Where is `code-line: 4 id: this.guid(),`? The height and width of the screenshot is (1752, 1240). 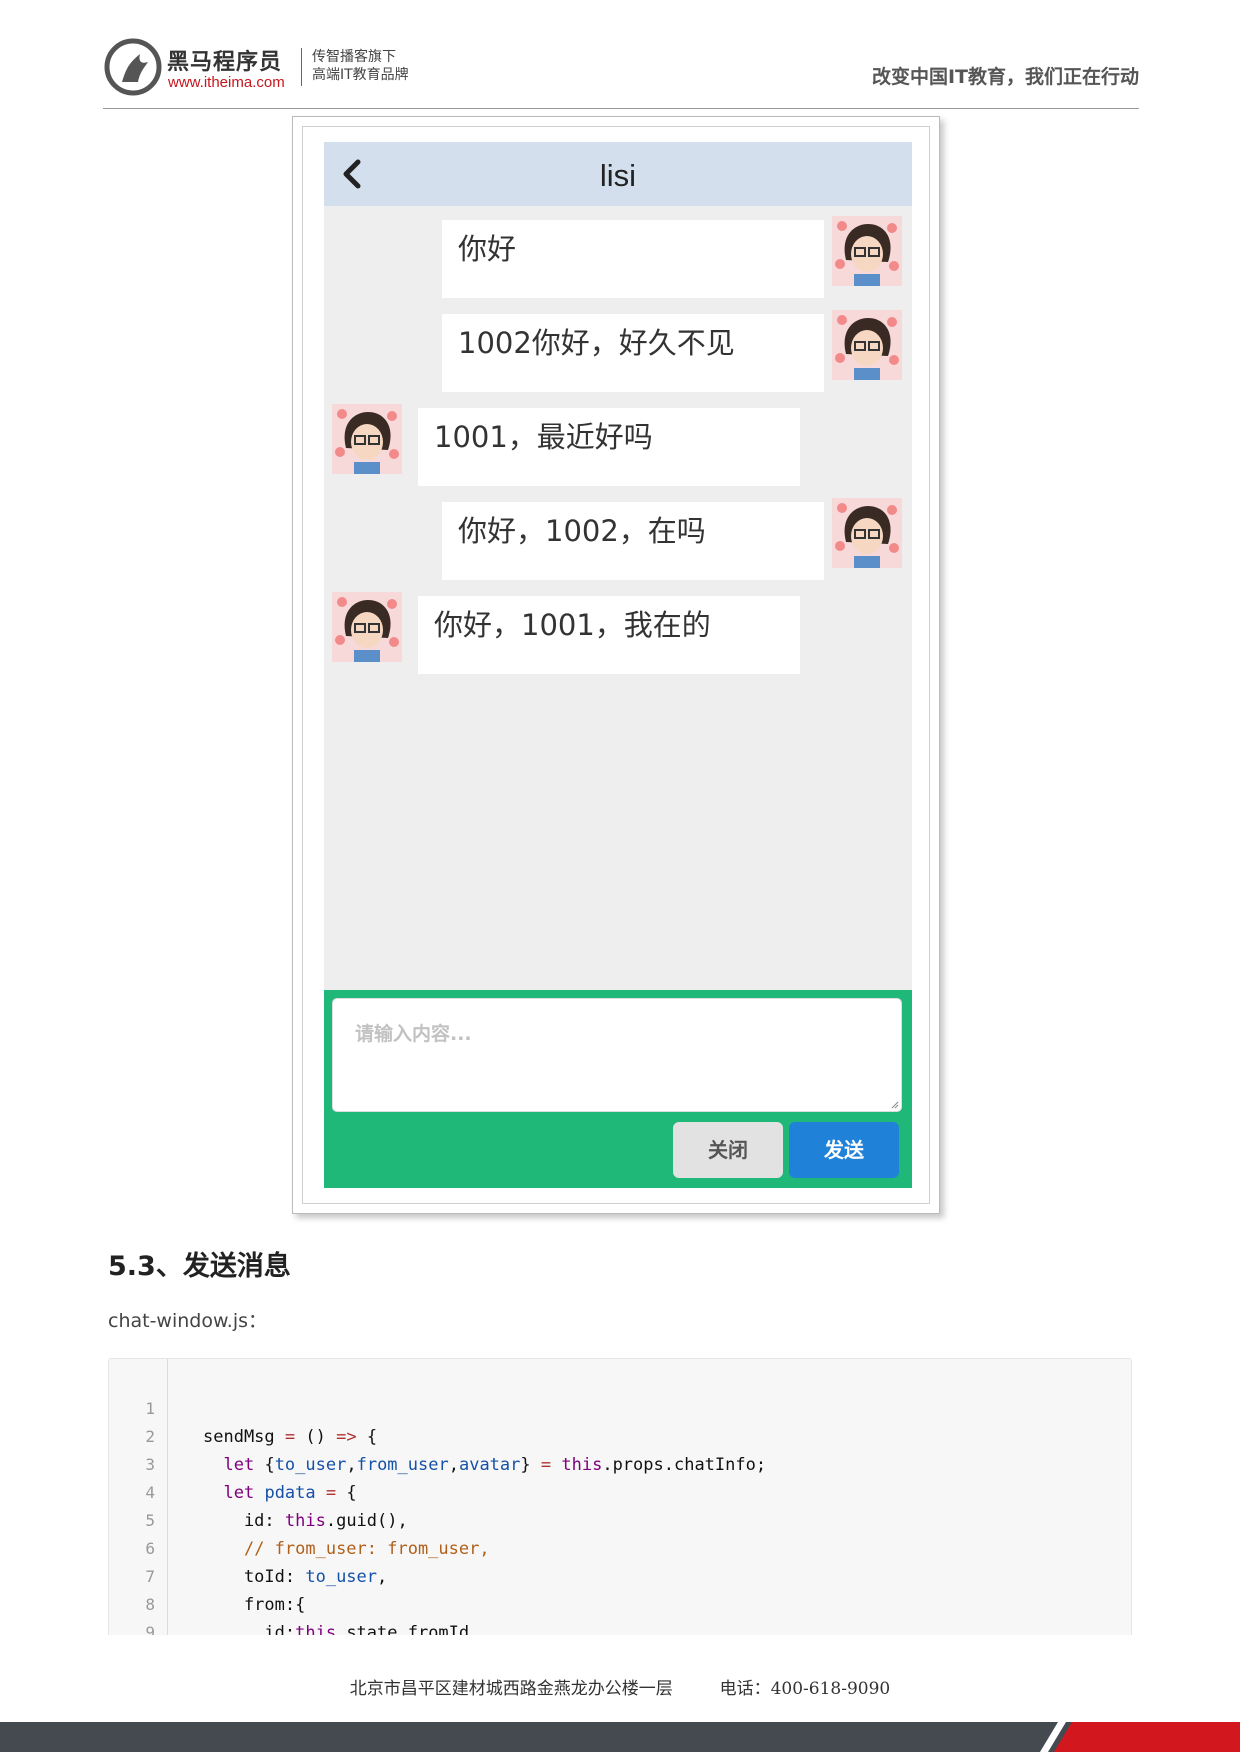
code-line: 4 id: this.guid(), is located at coordinates (258, 1491).